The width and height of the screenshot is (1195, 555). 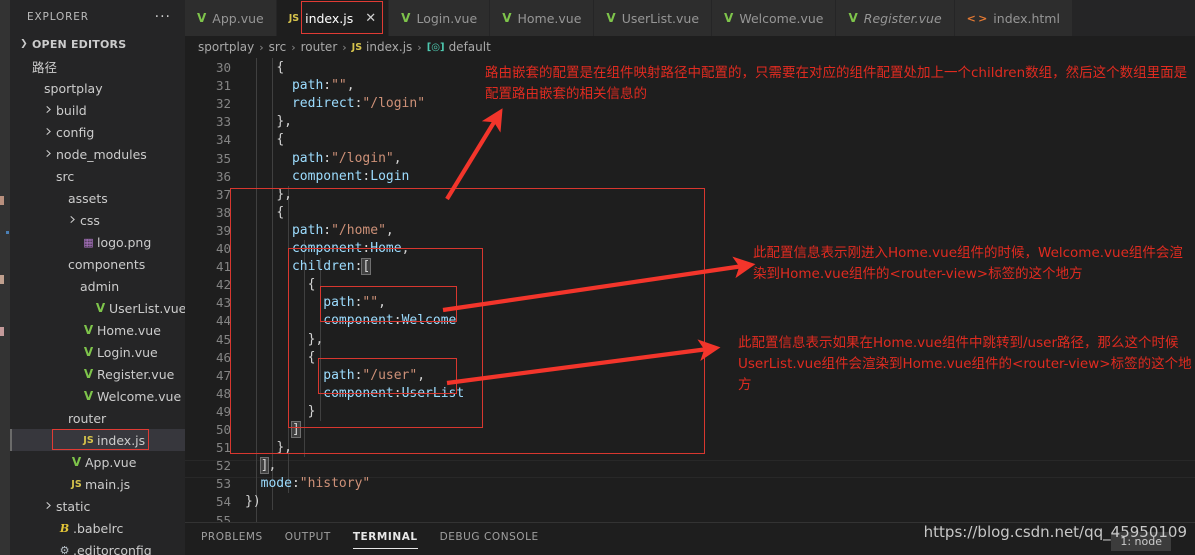 I want to click on line-number: 55, so click(x=223, y=517).